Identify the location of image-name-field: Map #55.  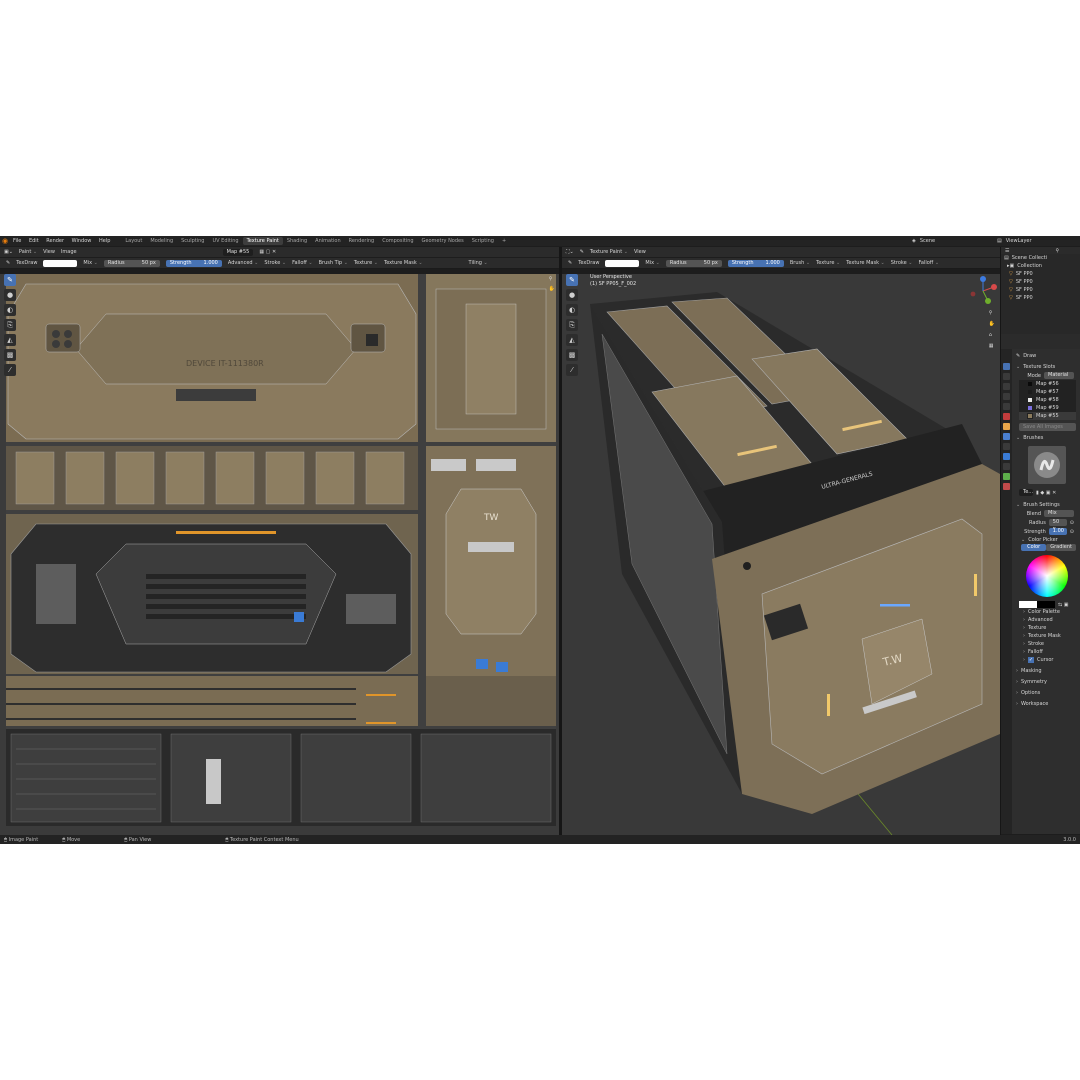
(238, 252).